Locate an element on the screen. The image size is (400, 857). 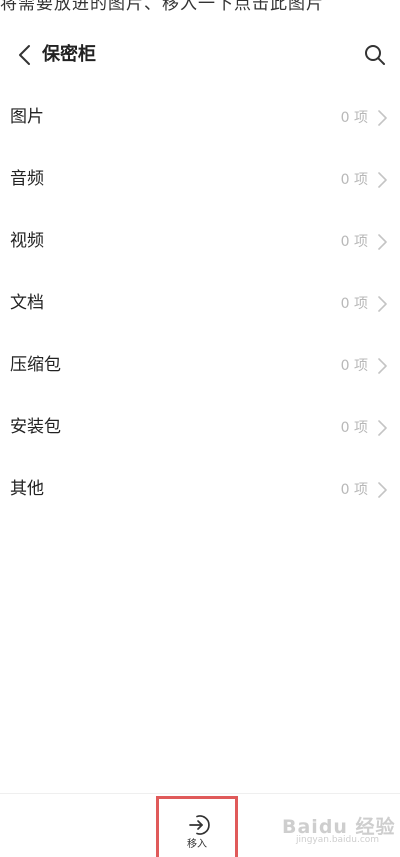
category-row-documents: 文档 0 项 is located at coordinates (200, 303).